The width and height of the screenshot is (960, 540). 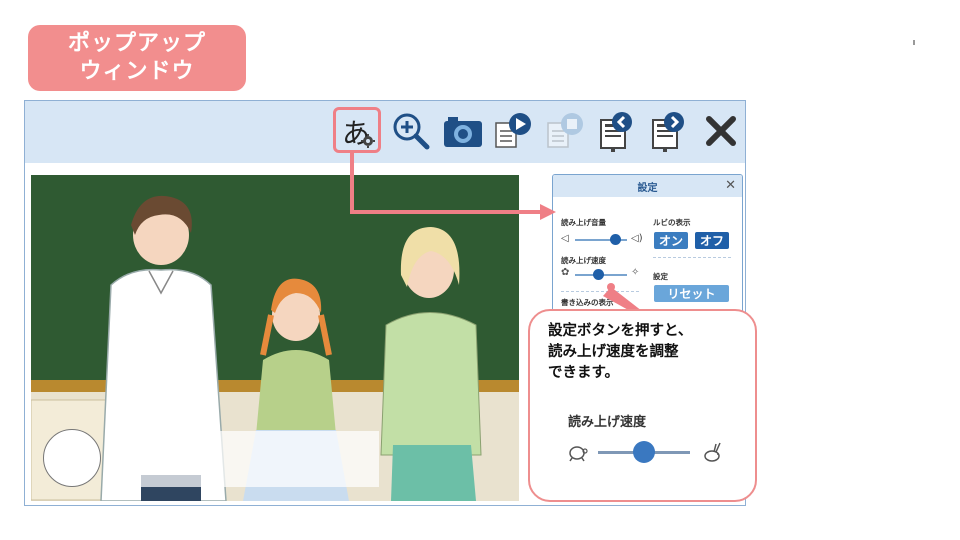 I want to click on callout-text: 設定ボタンを押すと、 読み上げ速度を調整 できます。, so click(x=650, y=352).